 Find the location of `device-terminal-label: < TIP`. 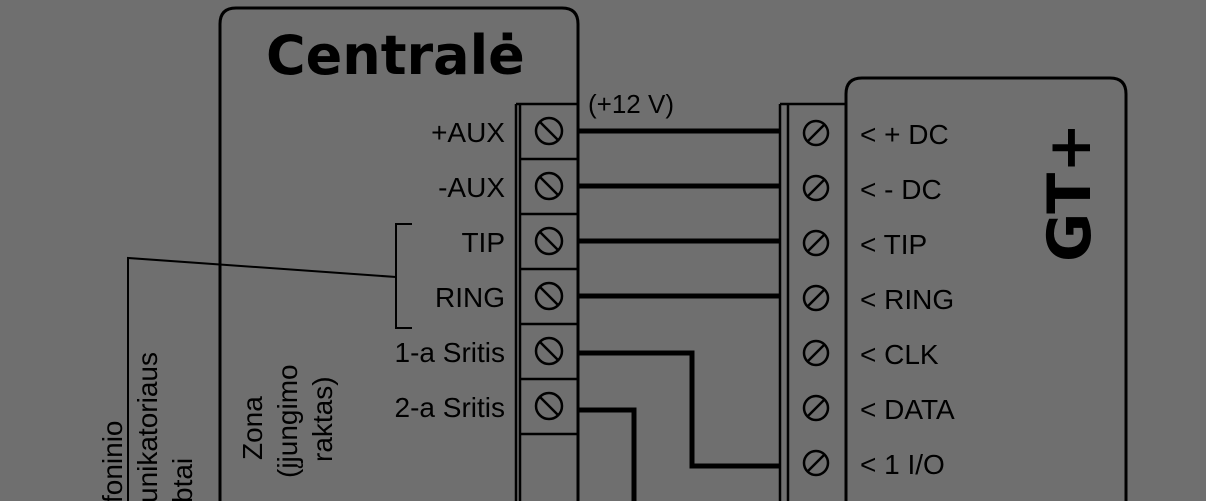

device-terminal-label: < TIP is located at coordinates (893, 244).